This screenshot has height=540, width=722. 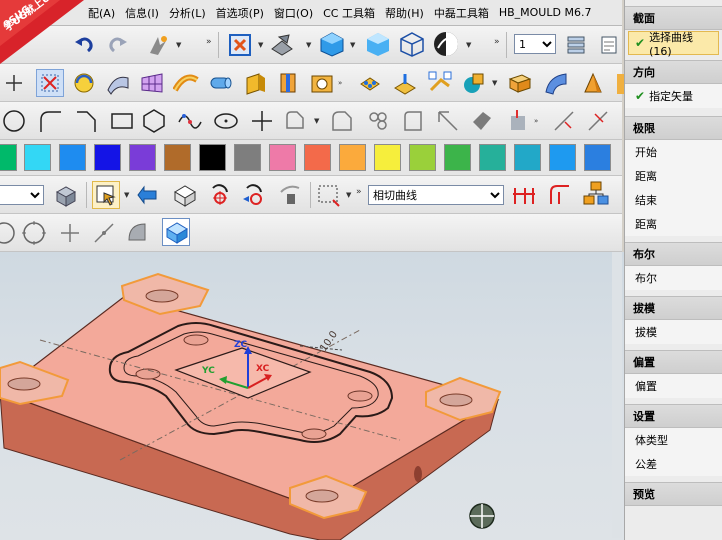 I want to click on color-swatch-green, so click(x=8, y=157).